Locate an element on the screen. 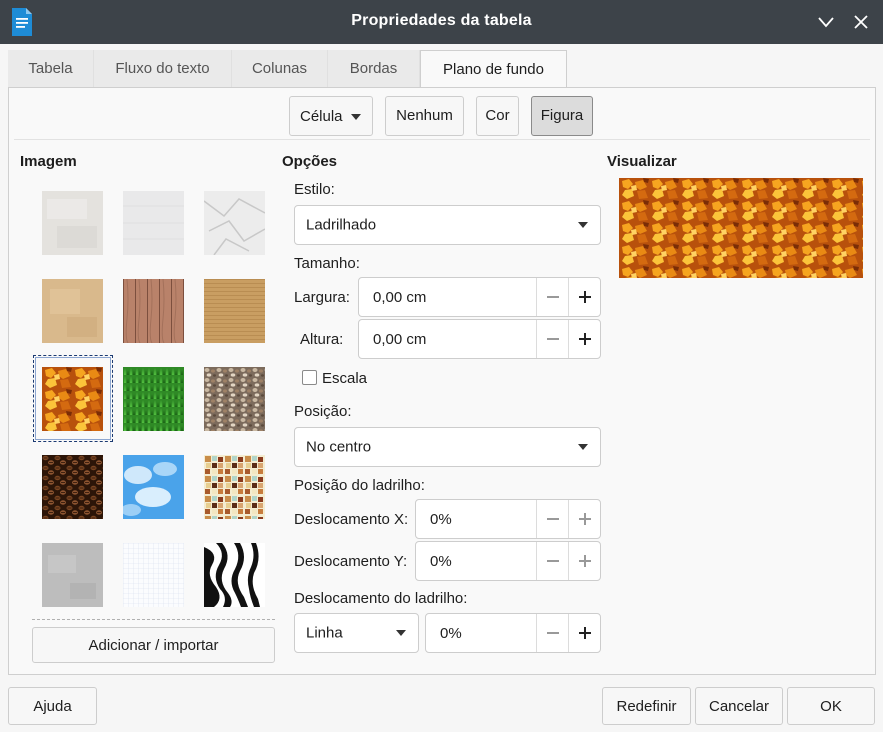  tile-position-label: Posição do ladrilho: is located at coordinates (359, 485).